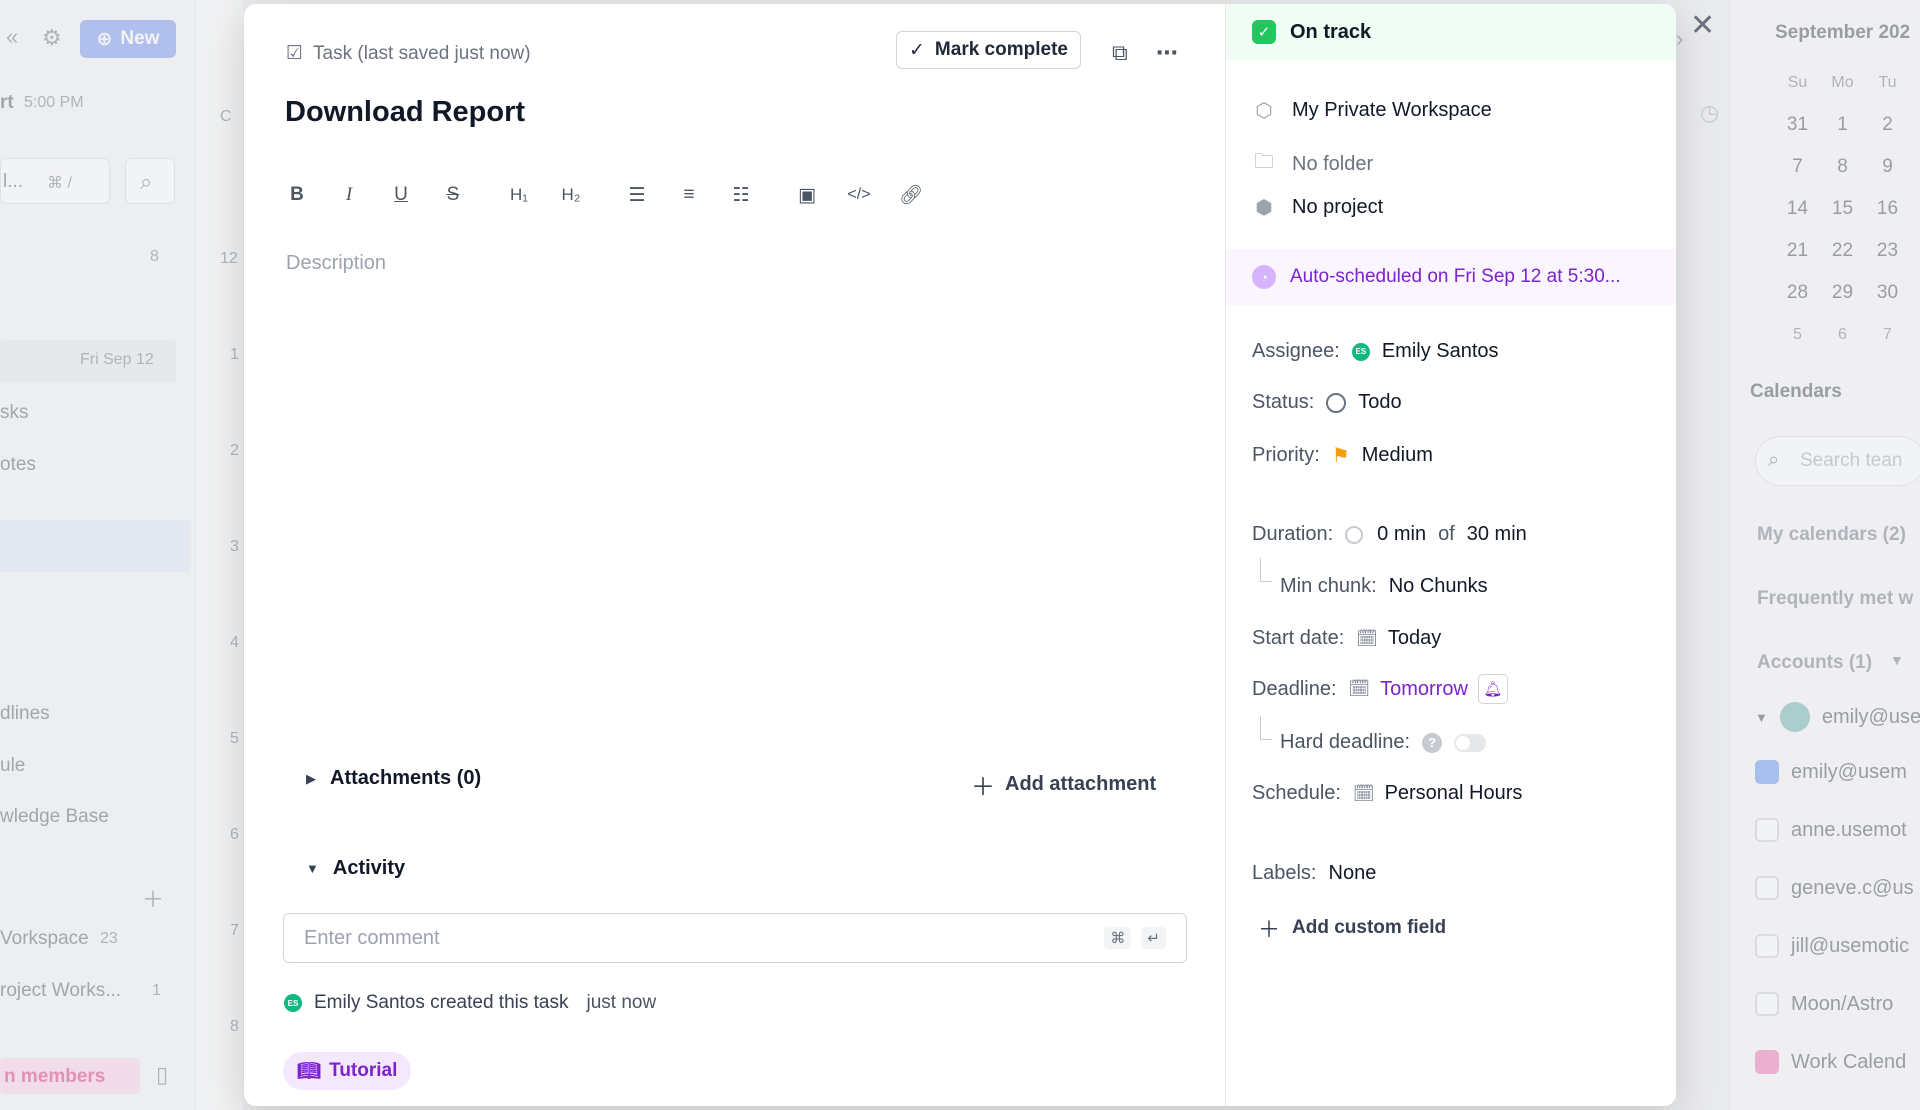  I want to click on attachments-toggle: ▶ Attachments (0), so click(393, 778).